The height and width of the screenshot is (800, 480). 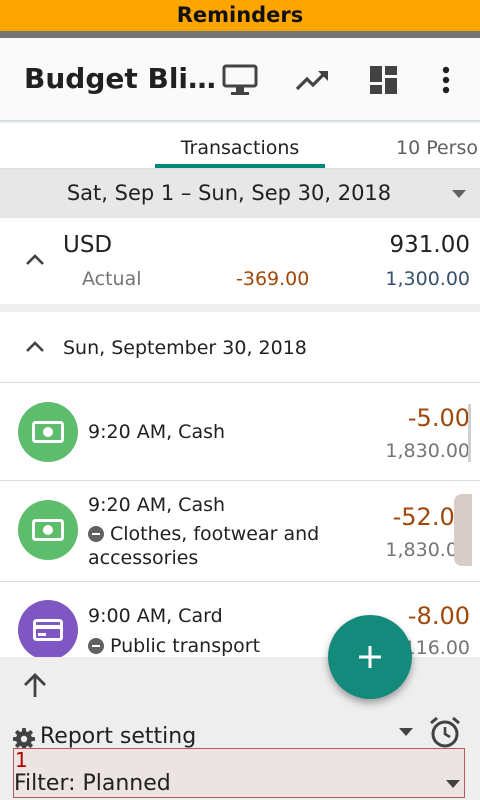 I want to click on category-label: Public transport, so click(x=185, y=646).